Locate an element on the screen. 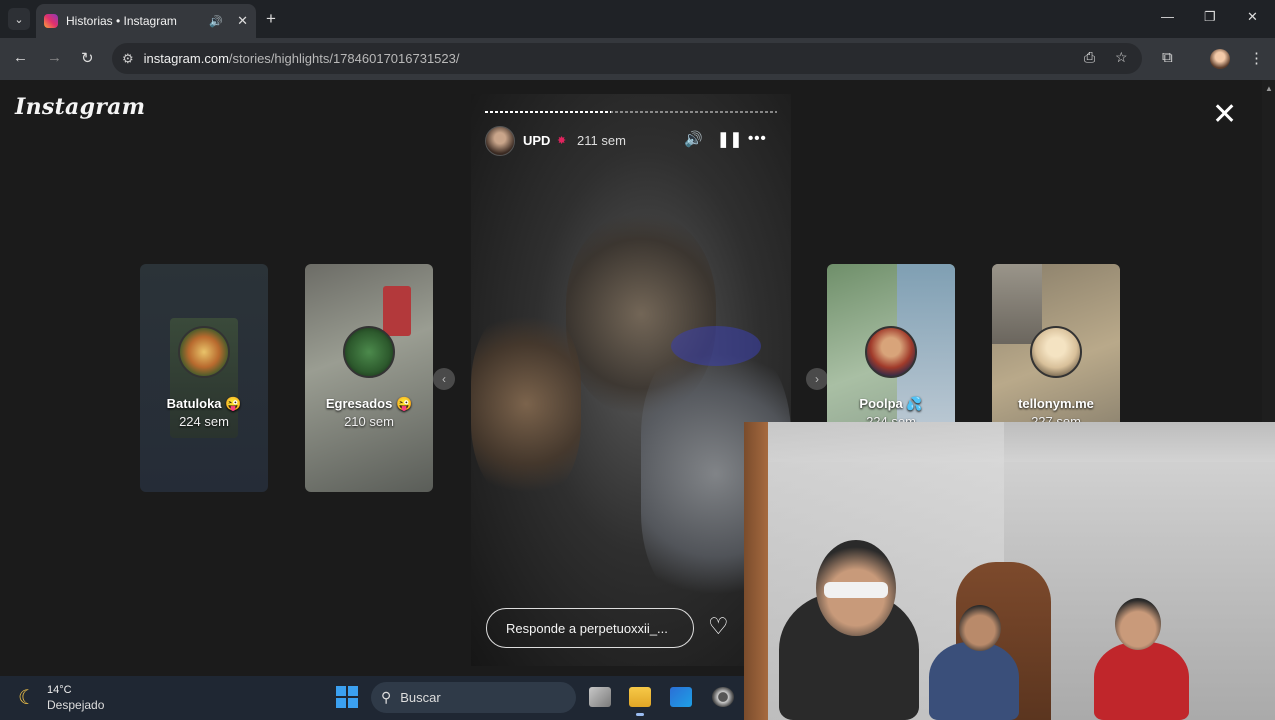  card-time: 210 sem is located at coordinates (369, 421).